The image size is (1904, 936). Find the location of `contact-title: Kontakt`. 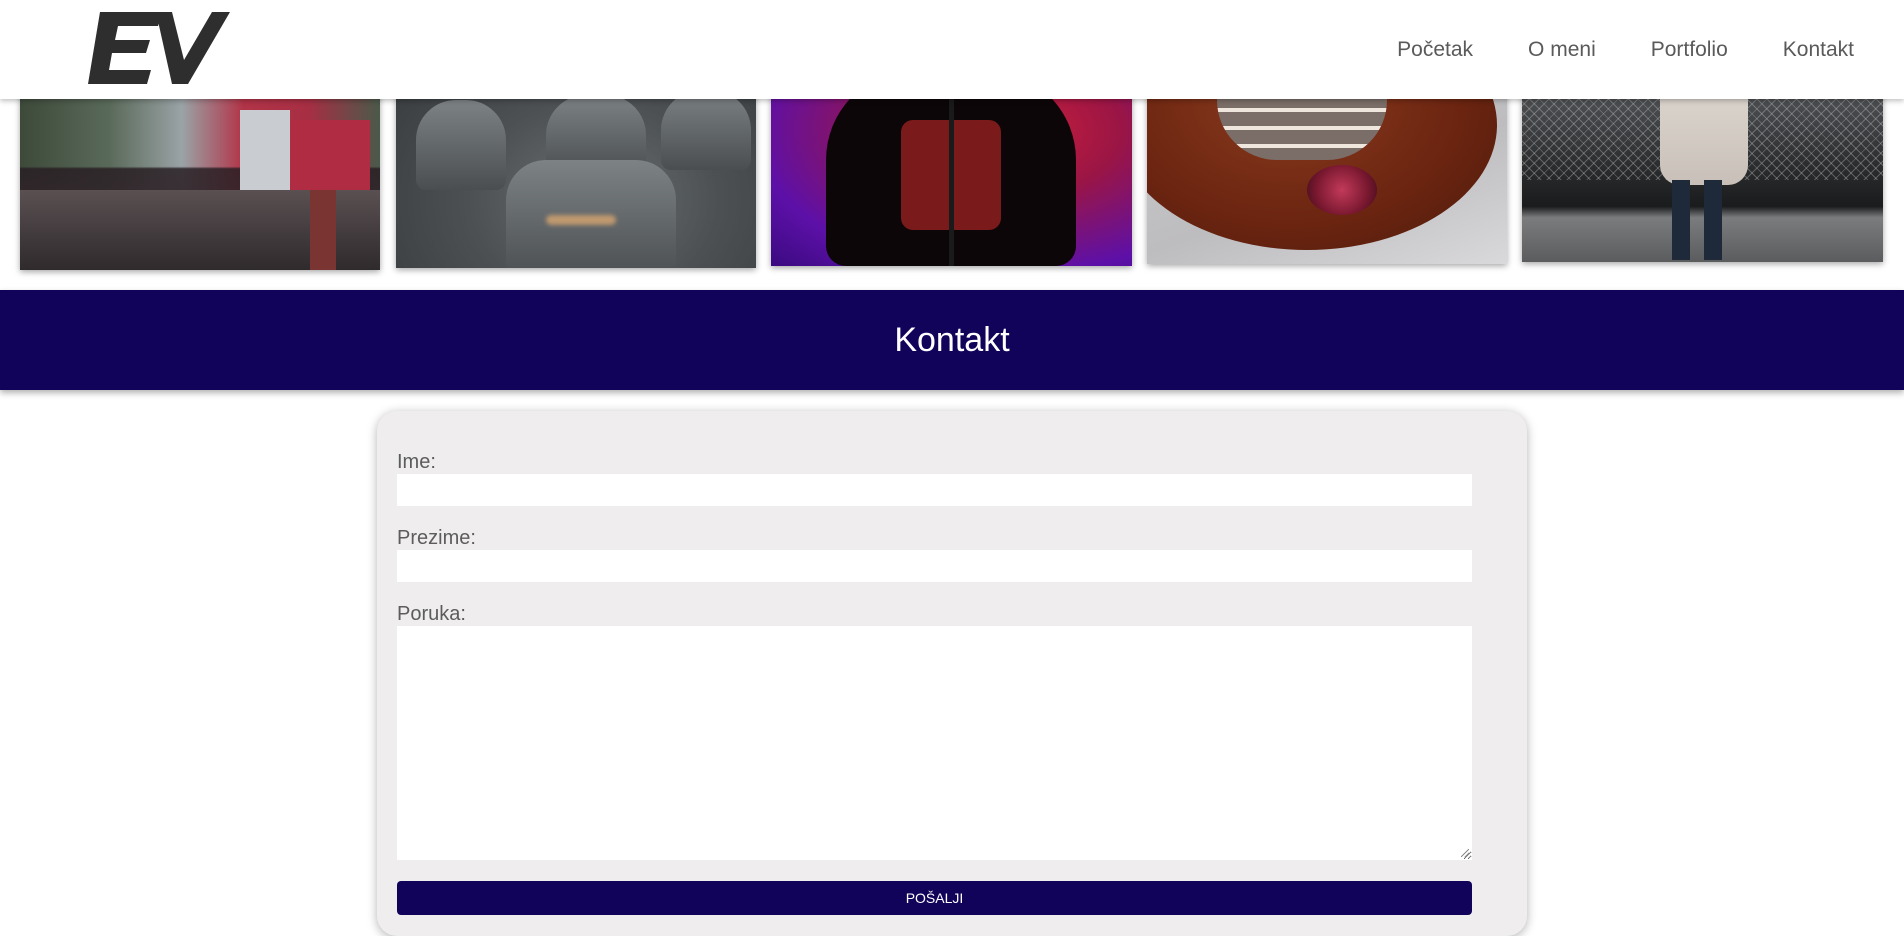

contact-title: Kontakt is located at coordinates (952, 339).